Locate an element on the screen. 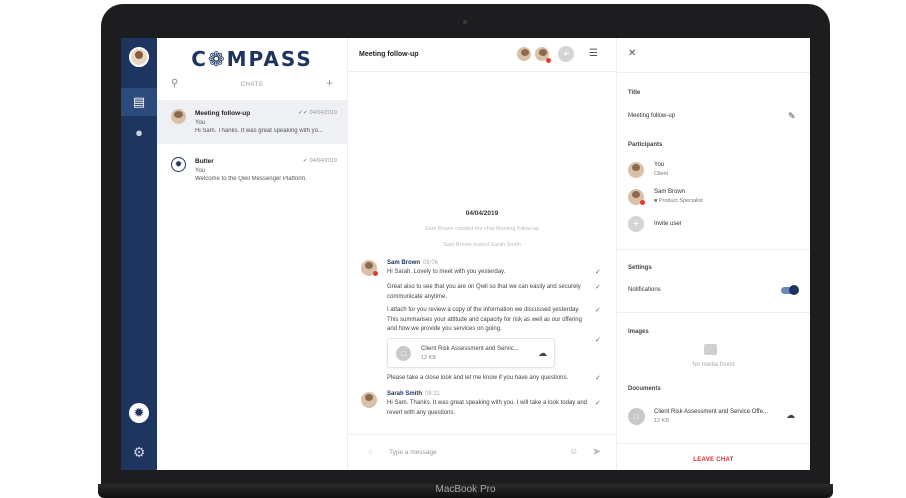 The width and height of the screenshot is (906, 498). sarah-smith-avatar is located at coordinates (369, 400).